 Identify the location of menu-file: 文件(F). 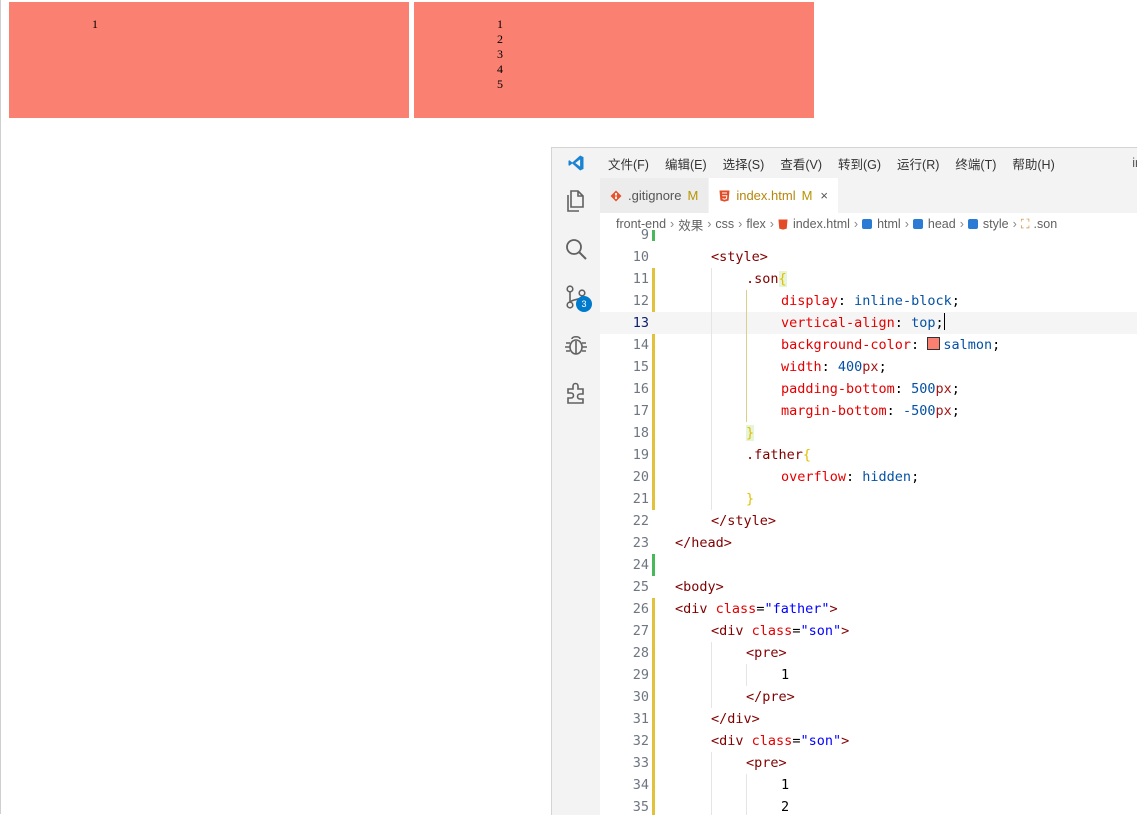
(628, 163).